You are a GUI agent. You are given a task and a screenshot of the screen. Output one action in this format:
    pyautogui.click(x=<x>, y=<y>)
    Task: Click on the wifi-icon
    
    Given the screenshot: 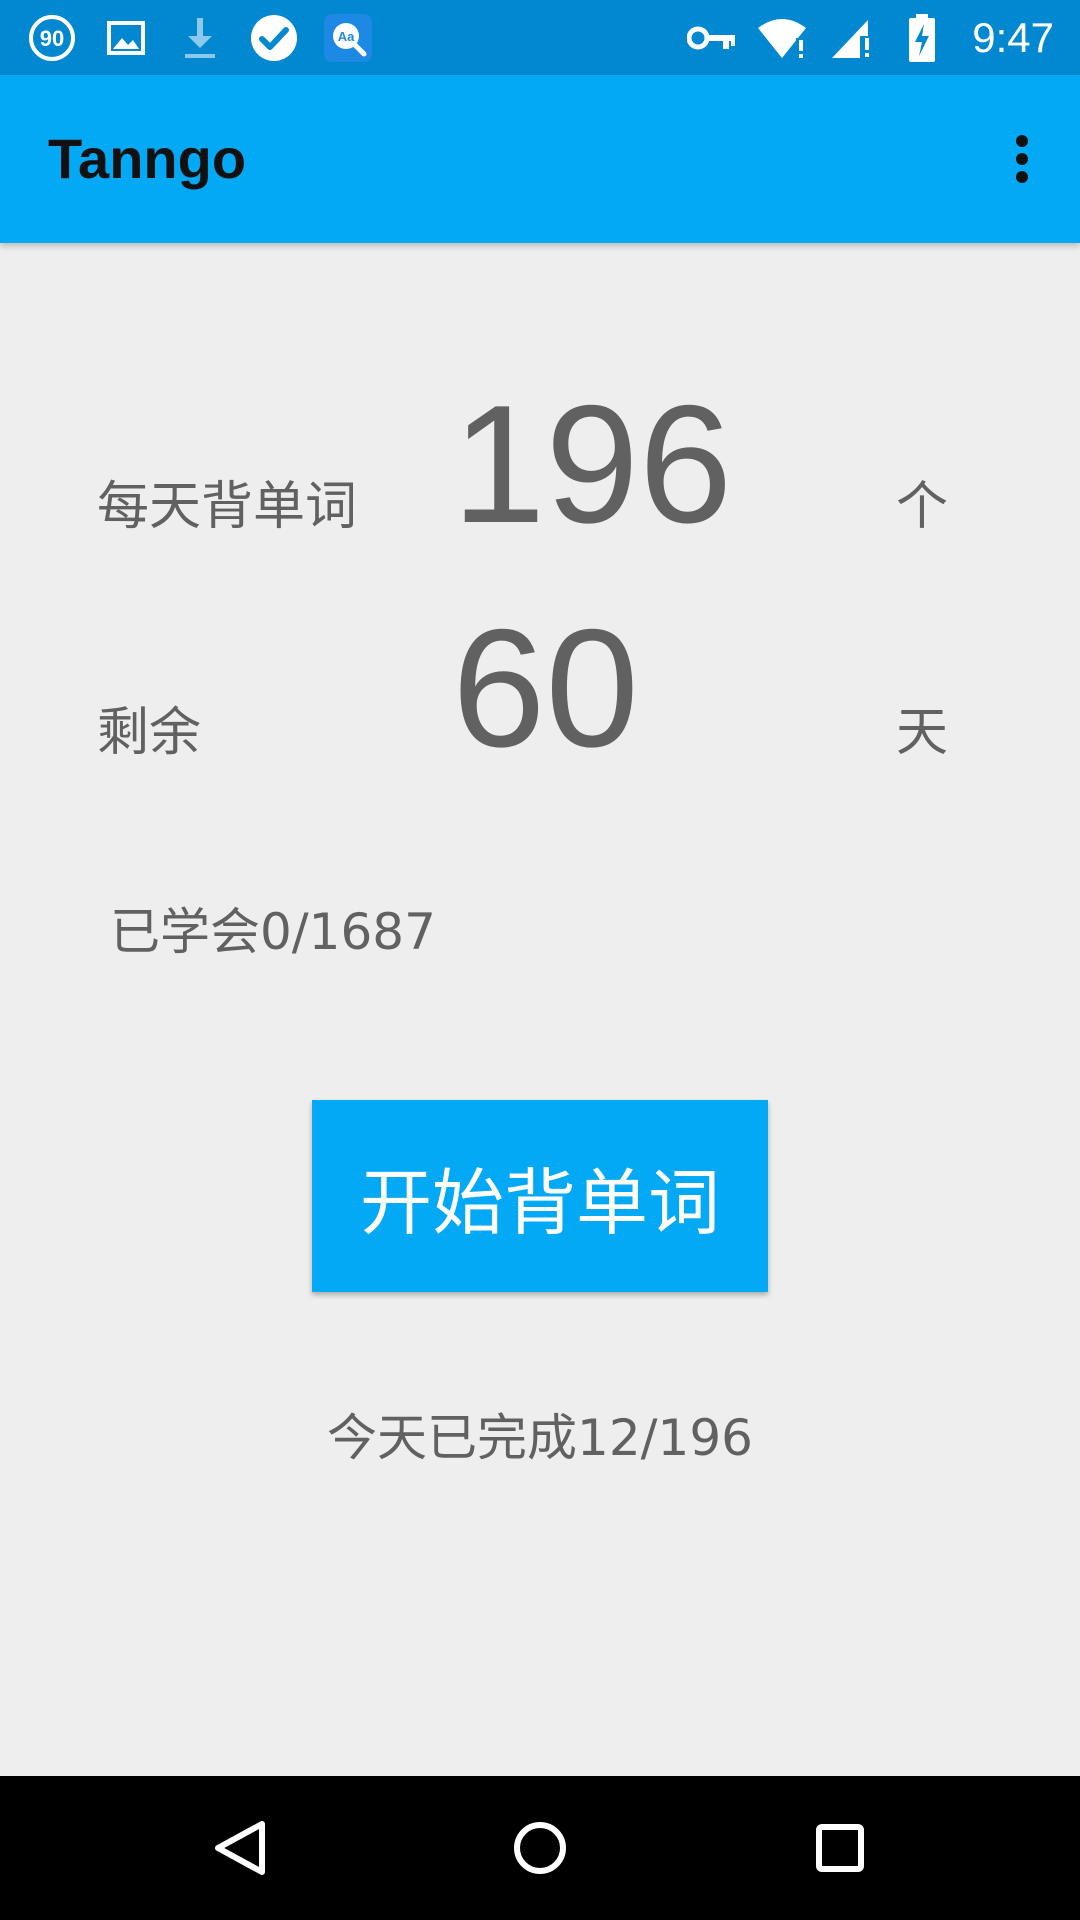 What is the action you would take?
    pyautogui.click(x=782, y=38)
    